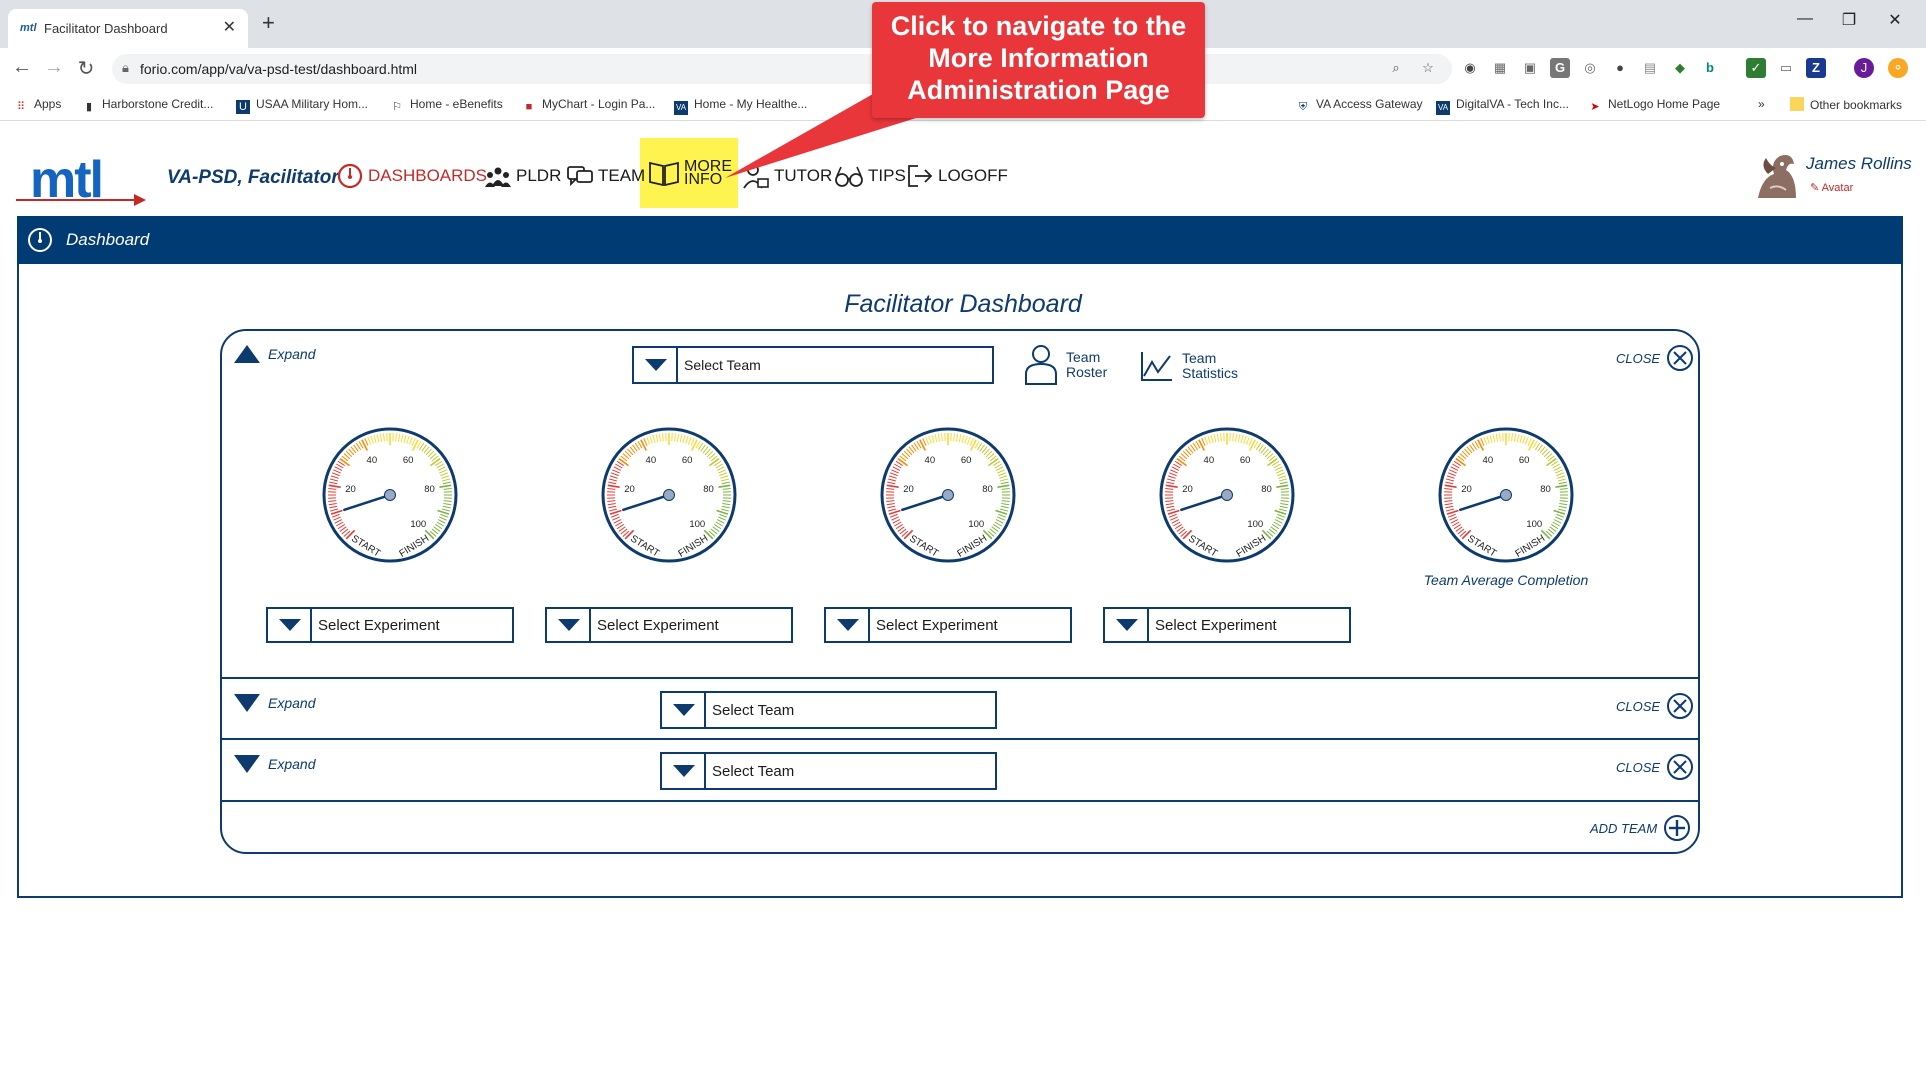 The image size is (1926, 1076). Describe the element at coordinates (229, 27) in the screenshot. I see `tab-close-icon: ✕` at that location.